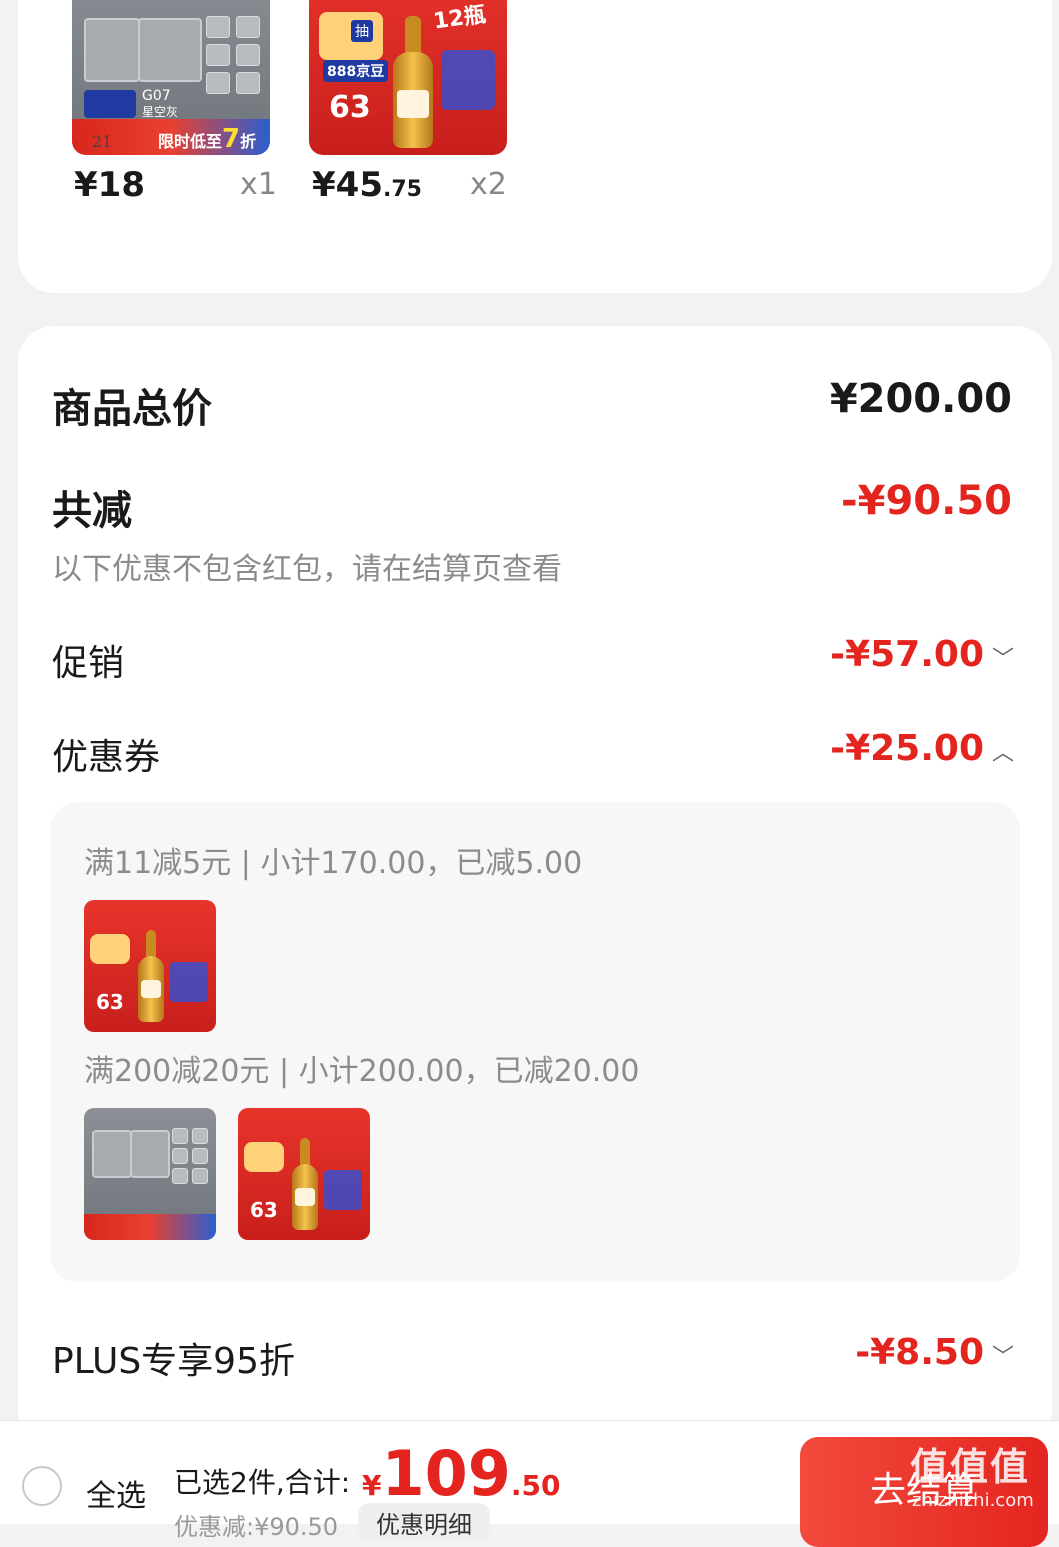 The image size is (1059, 1547). What do you see at coordinates (362, 31) in the screenshot?
I see `draw-badge: 抽` at bounding box center [362, 31].